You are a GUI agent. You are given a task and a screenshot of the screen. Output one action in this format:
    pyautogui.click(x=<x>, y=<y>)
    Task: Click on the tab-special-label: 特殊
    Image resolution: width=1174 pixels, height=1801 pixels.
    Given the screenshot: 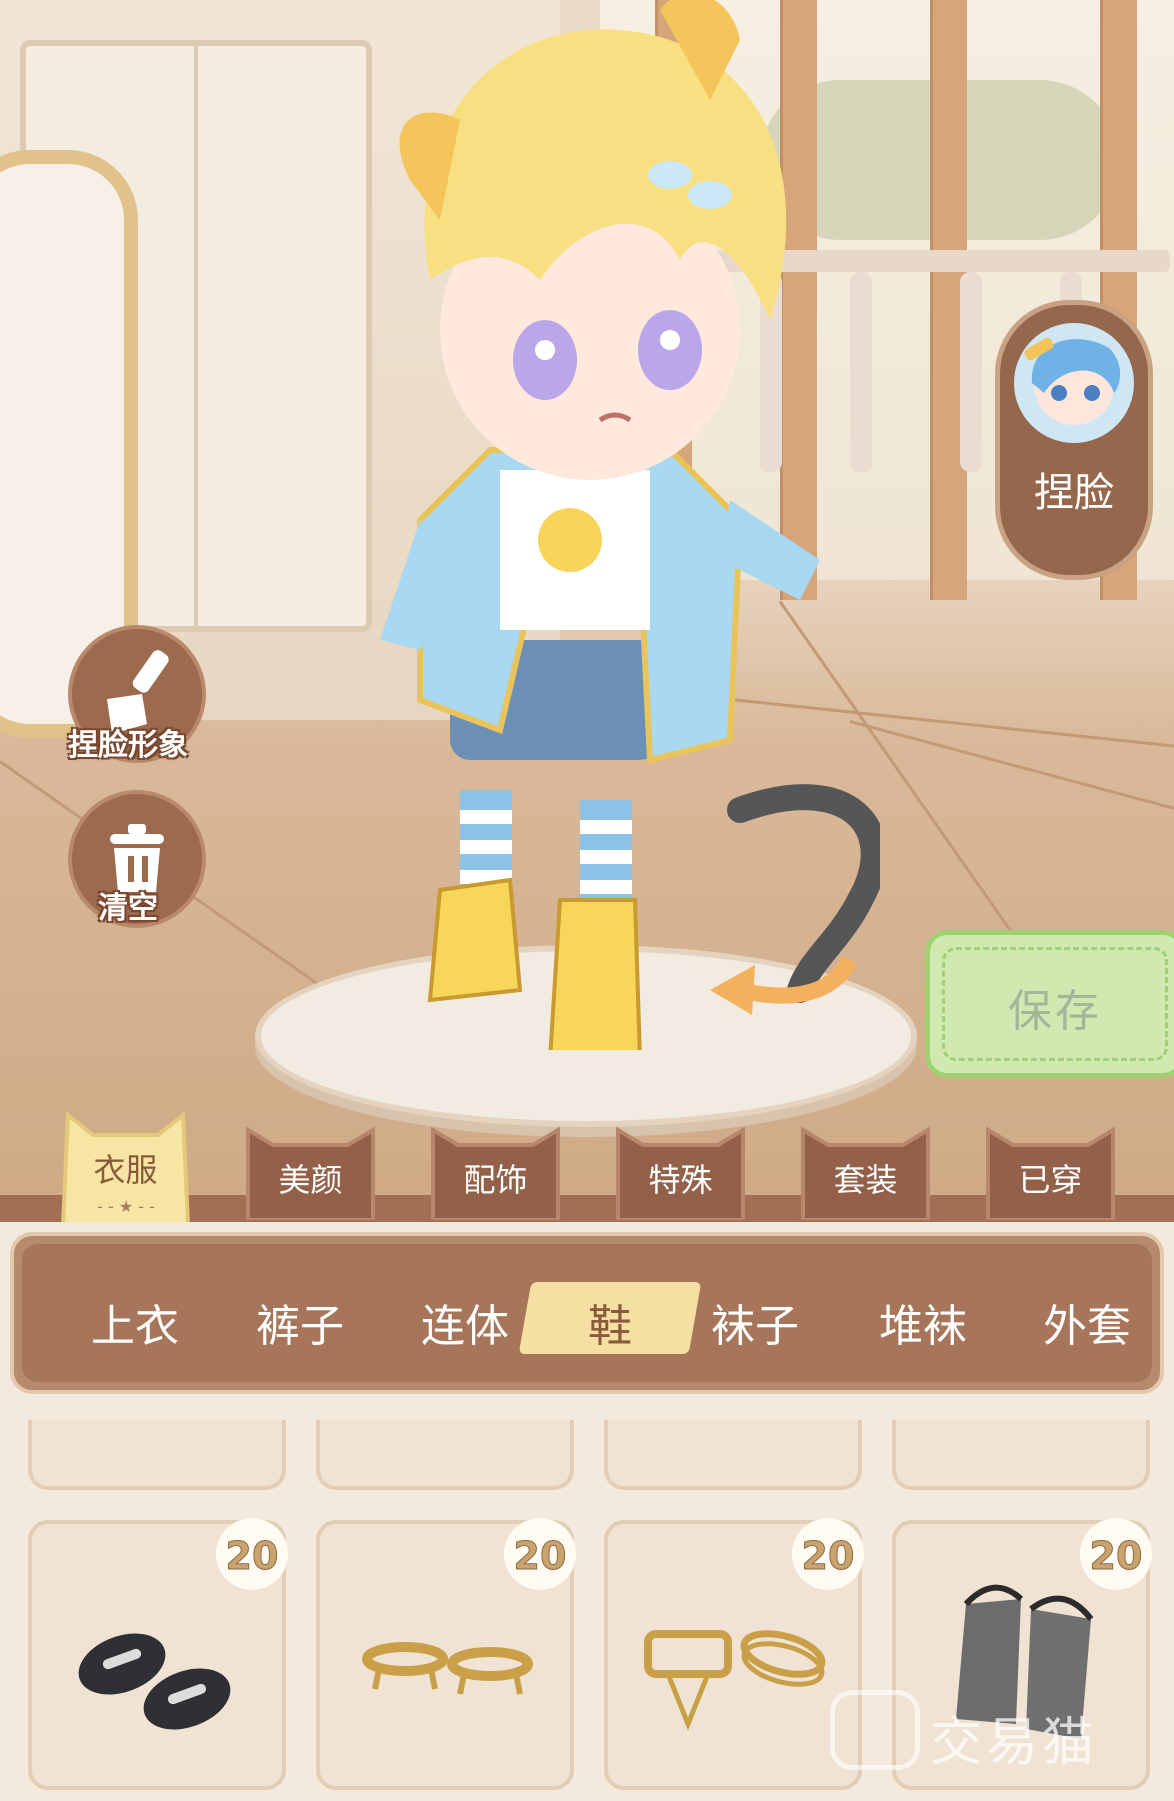 What is the action you would take?
    pyautogui.click(x=680, y=1180)
    